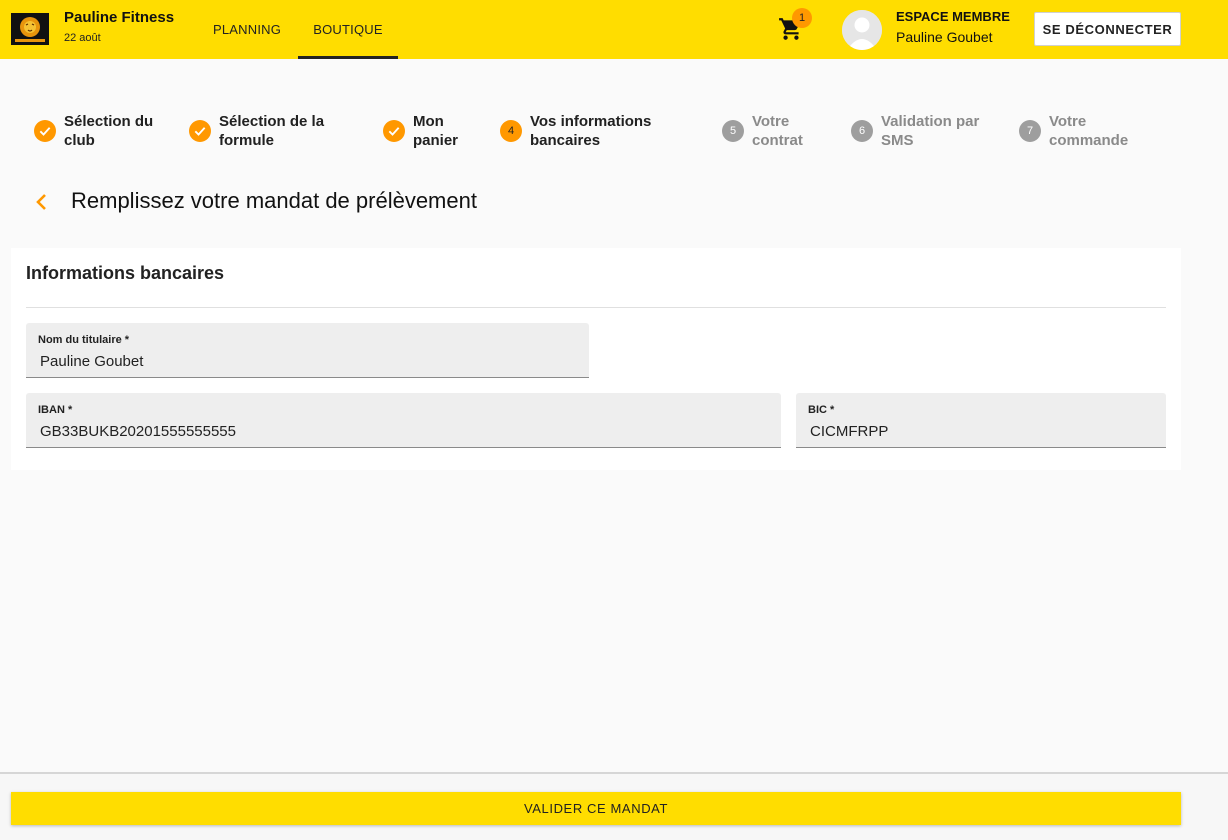 Image resolution: width=1228 pixels, height=840 pixels. Describe the element at coordinates (307, 361) in the screenshot. I see `account-holder-input` at that location.